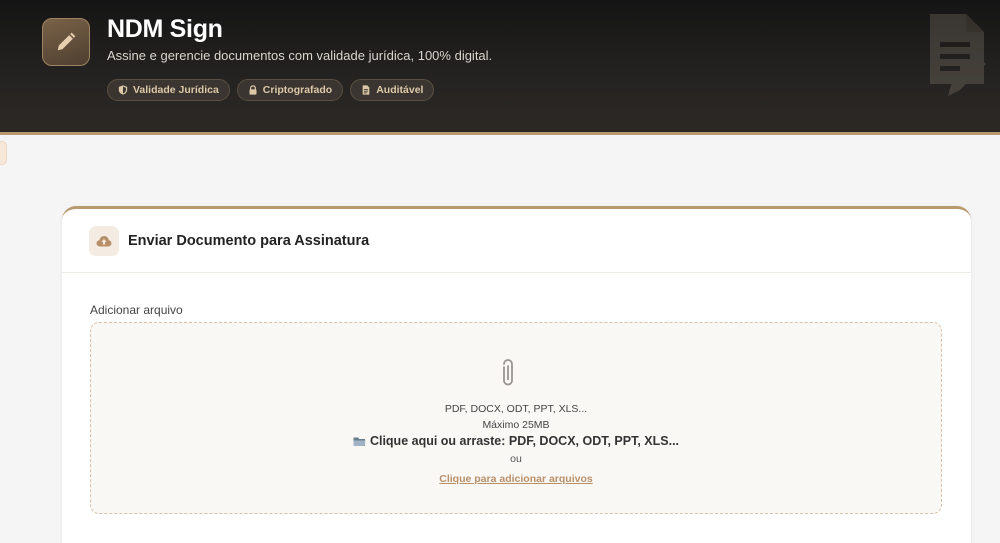  I want to click on pencil-icon, so click(66, 41).